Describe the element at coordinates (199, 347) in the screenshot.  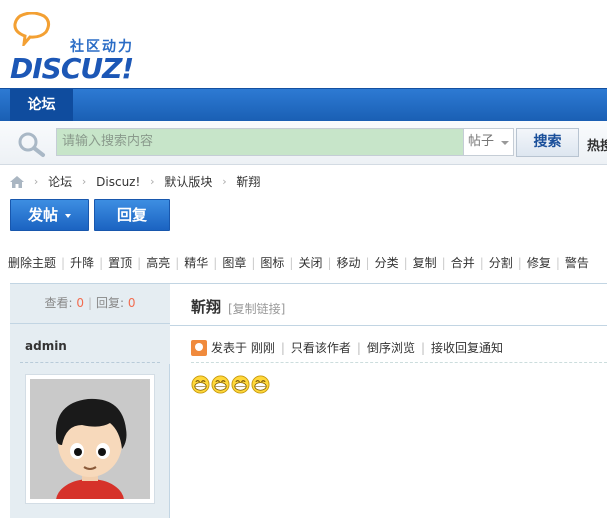
I see `user-online-icon` at that location.